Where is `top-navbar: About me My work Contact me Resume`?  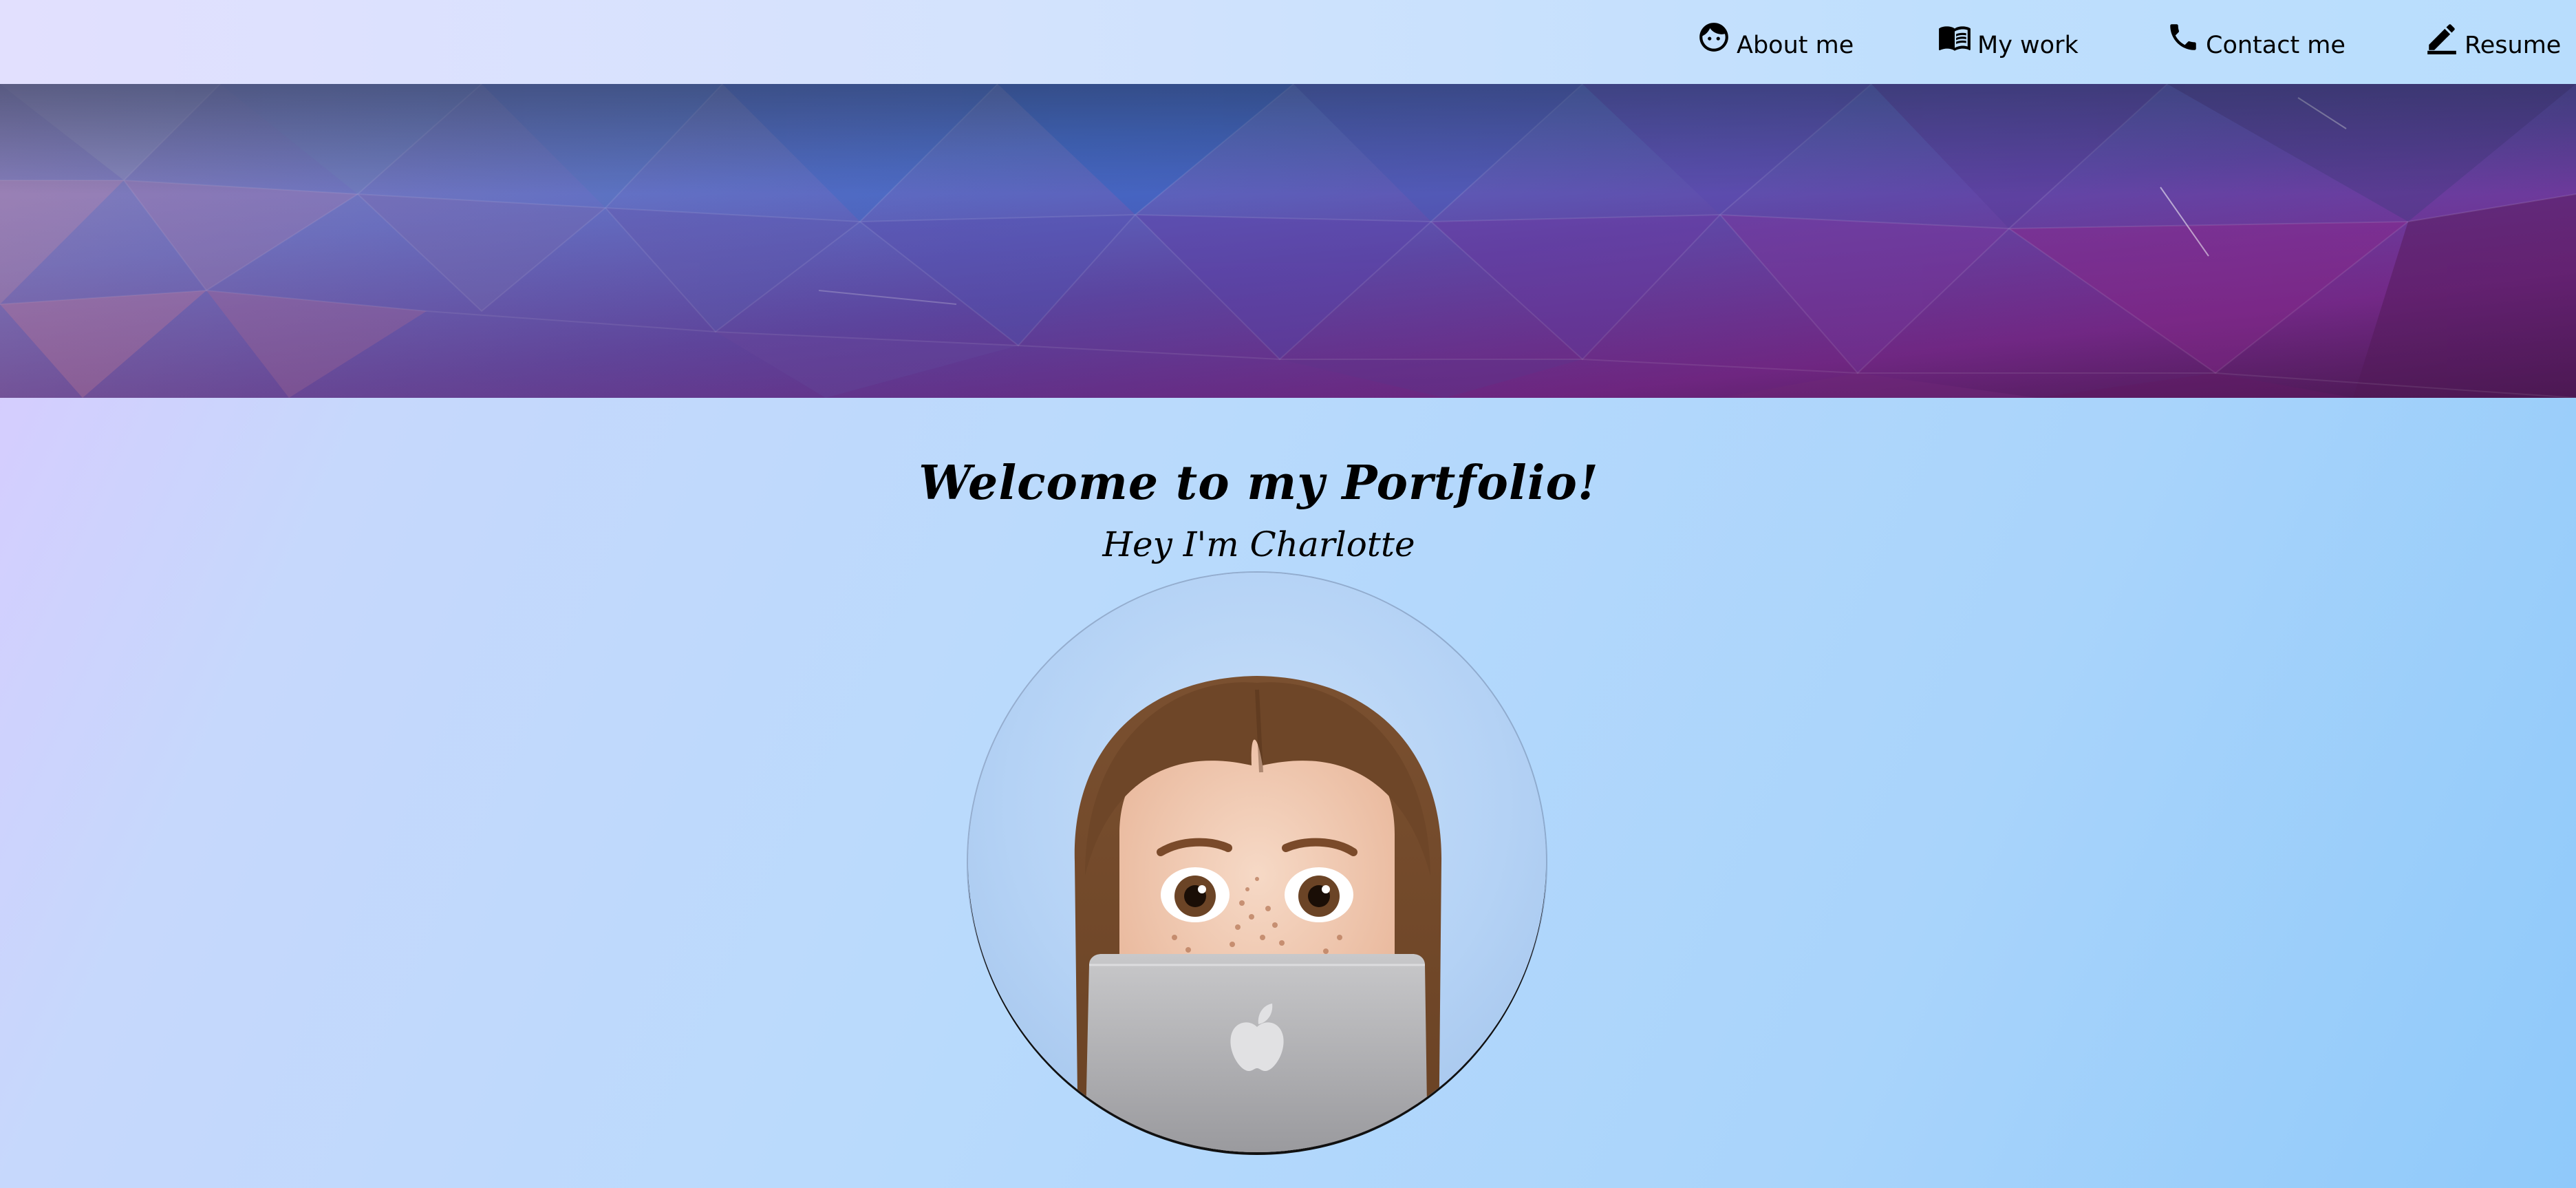
top-navbar: About me My work Contact me Resume is located at coordinates (1288, 42).